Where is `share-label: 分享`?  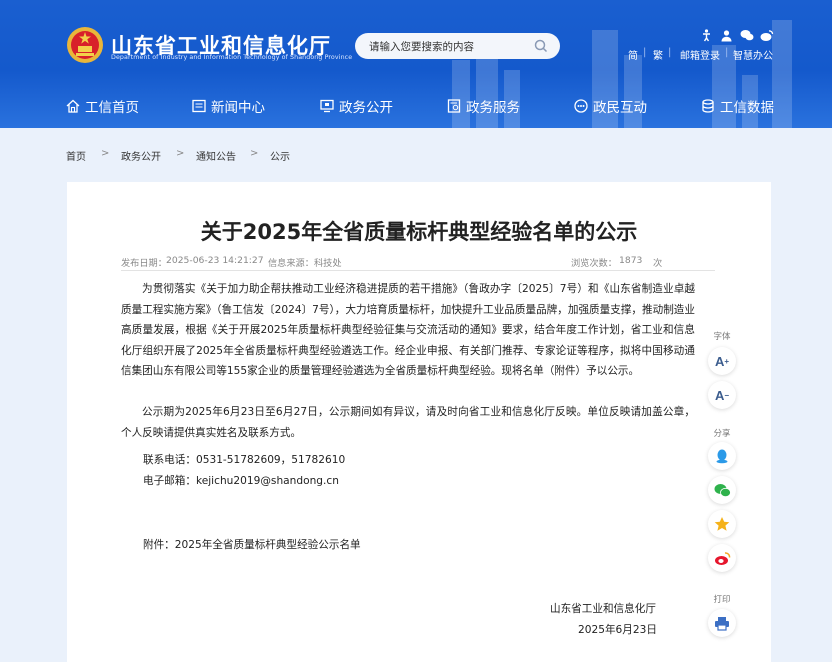
share-label: 分享 is located at coordinates (722, 434).